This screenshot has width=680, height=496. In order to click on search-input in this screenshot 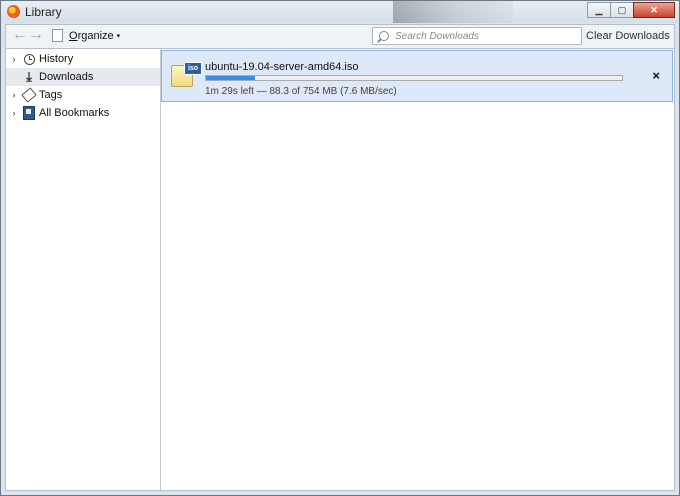, I will do `click(485, 36)`.